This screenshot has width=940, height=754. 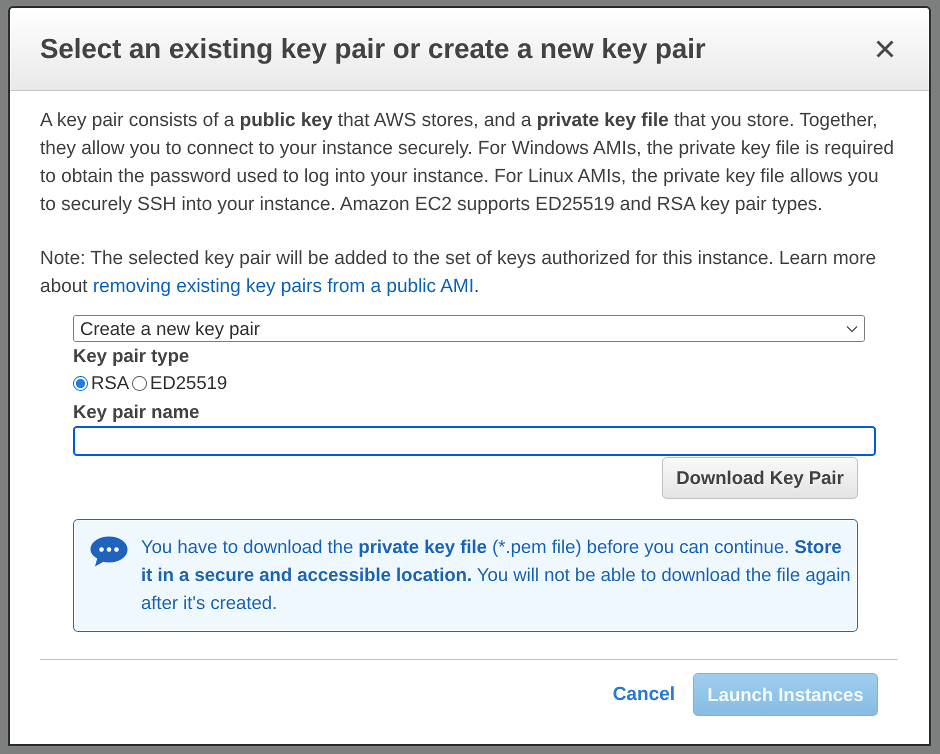 What do you see at coordinates (189, 383) in the screenshot?
I see `radio-label: ED25519` at bounding box center [189, 383].